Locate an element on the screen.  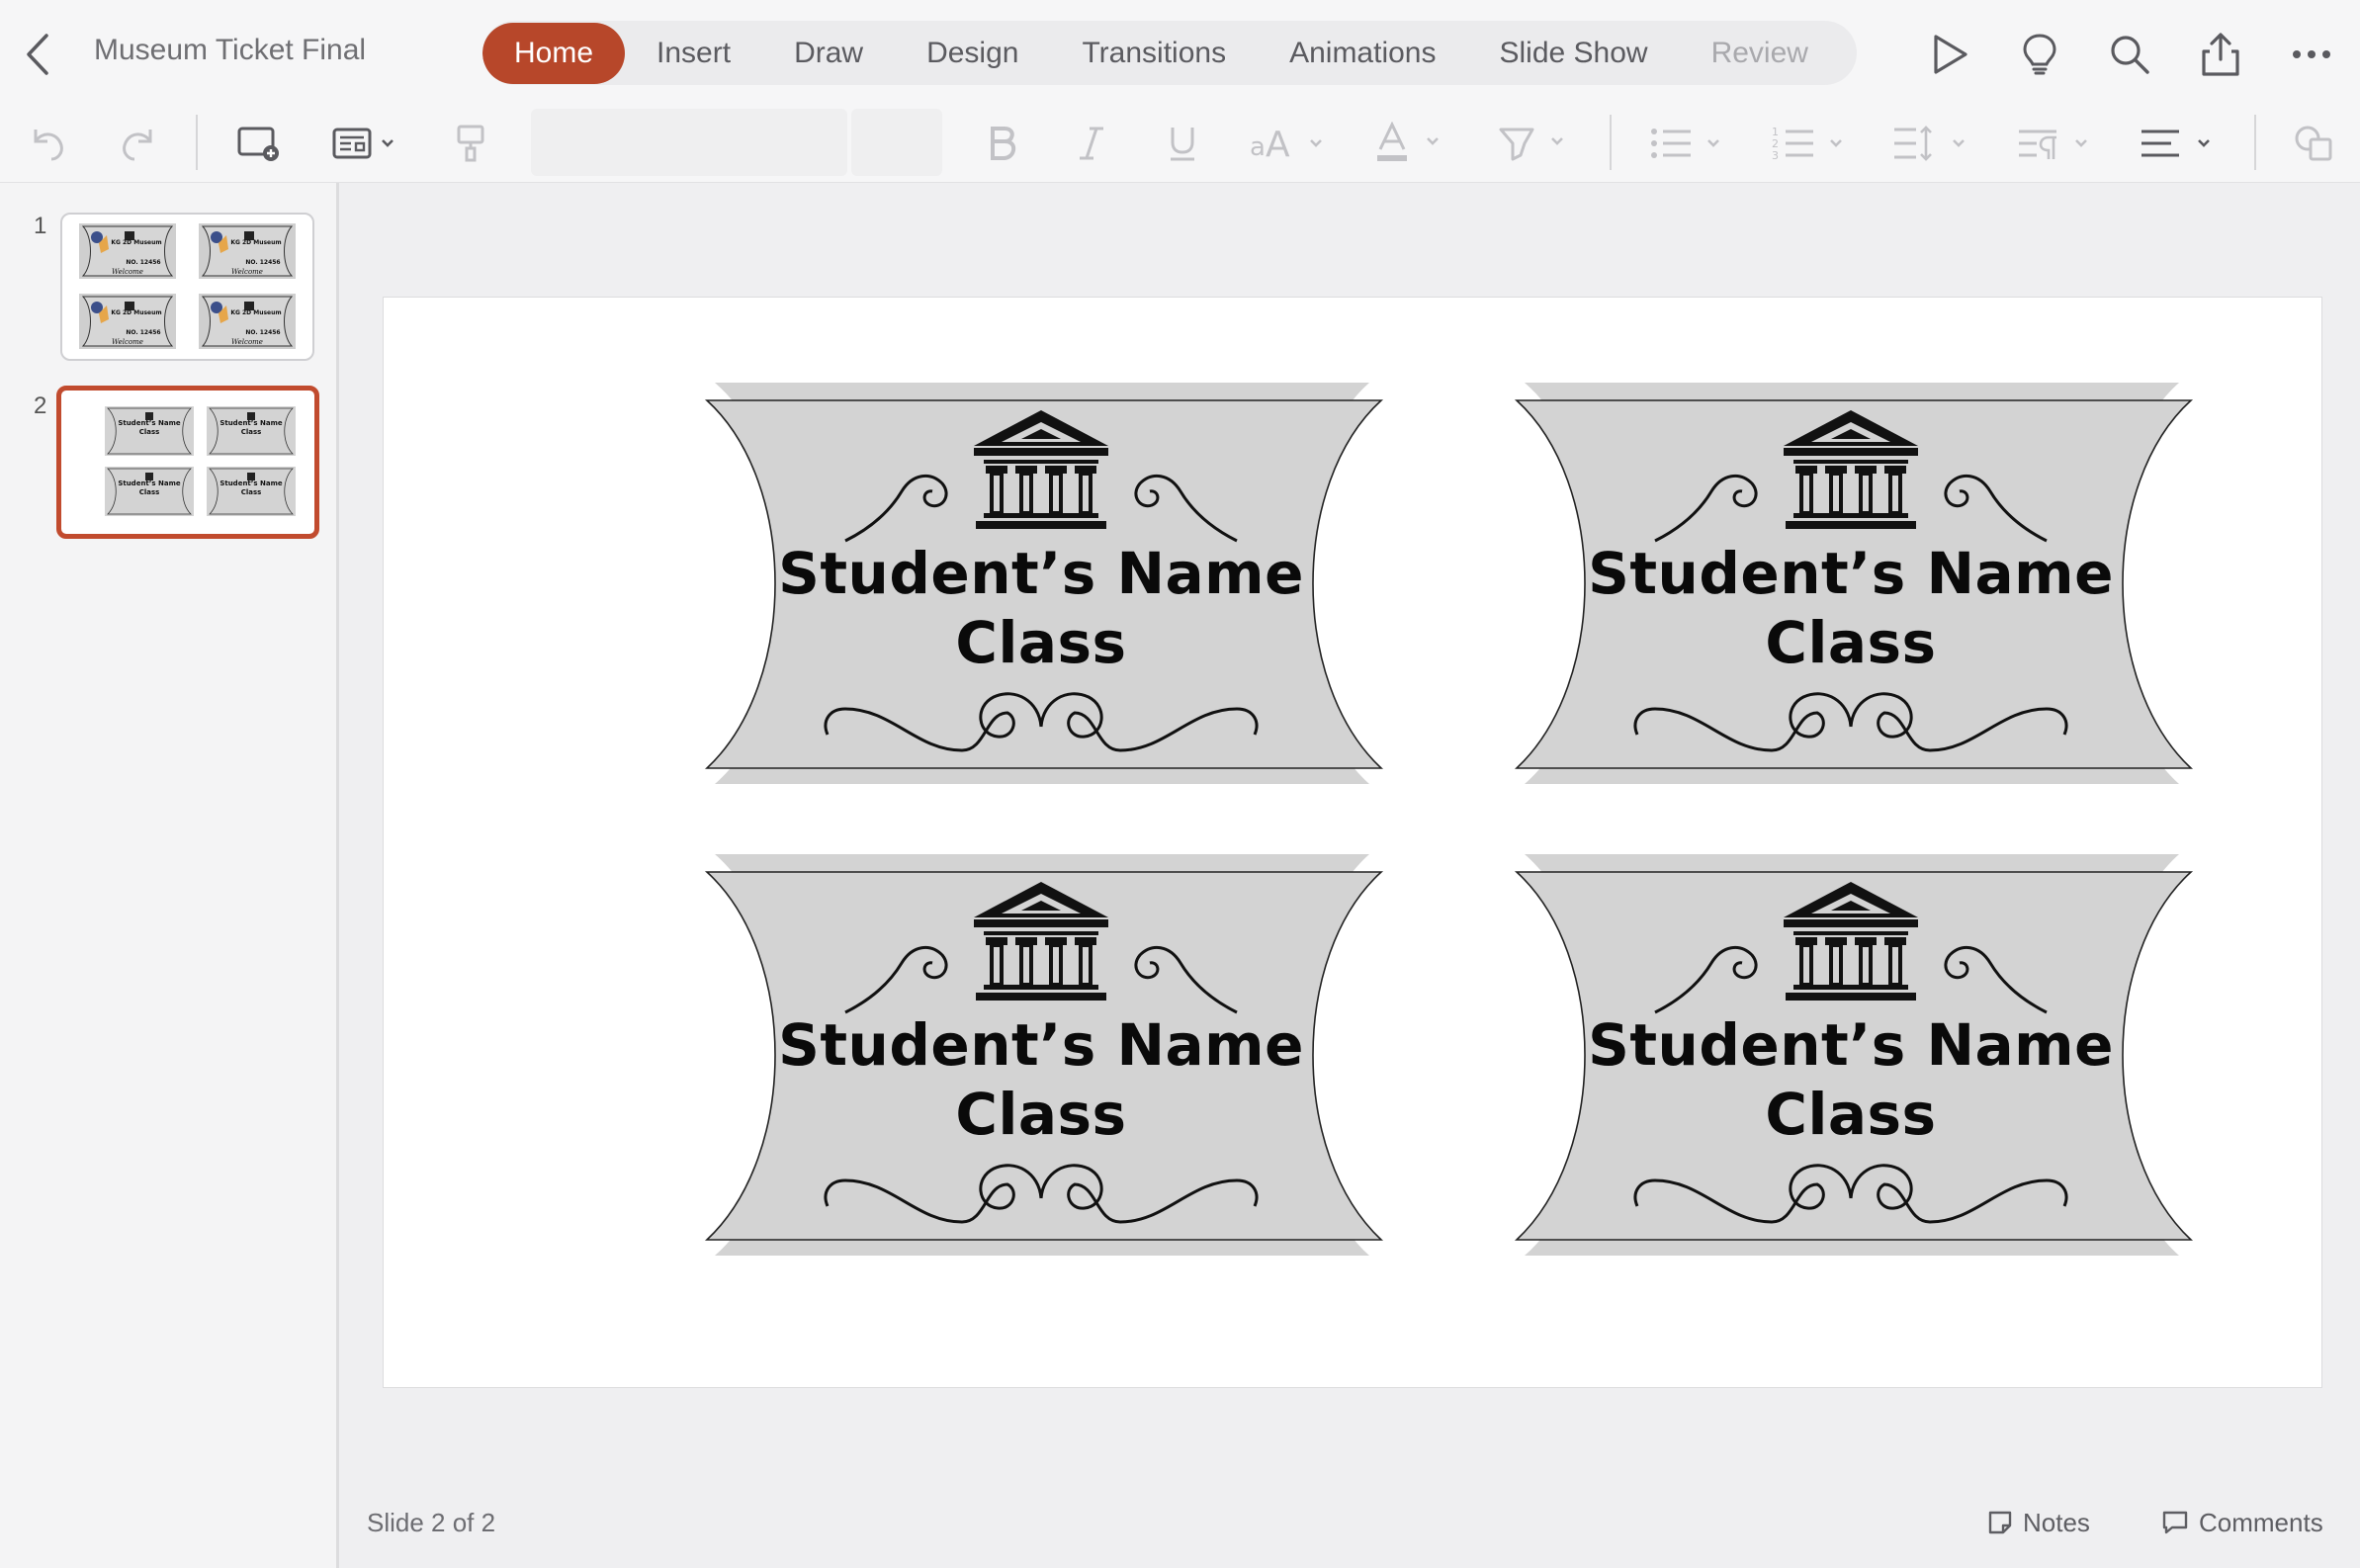
more-icon is located at coordinates (2311, 54).